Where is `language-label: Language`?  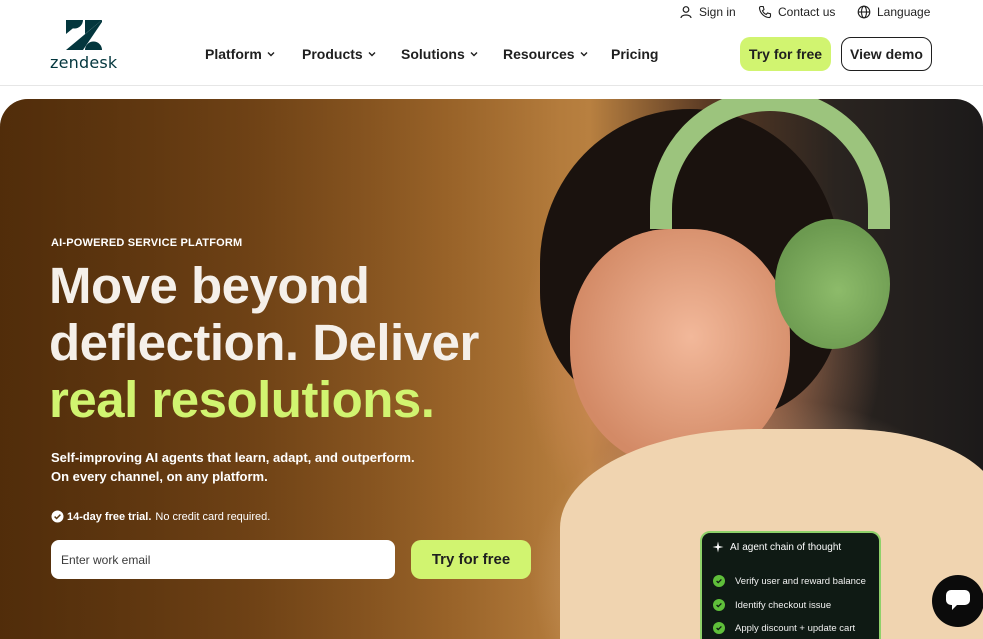
language-label: Language is located at coordinates (904, 12).